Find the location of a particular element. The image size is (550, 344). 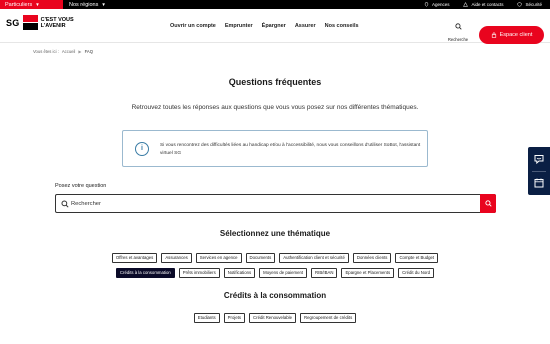

breadcrumb: Vous êtes ici : Accueil ▶ FAQ is located at coordinates (63, 51).